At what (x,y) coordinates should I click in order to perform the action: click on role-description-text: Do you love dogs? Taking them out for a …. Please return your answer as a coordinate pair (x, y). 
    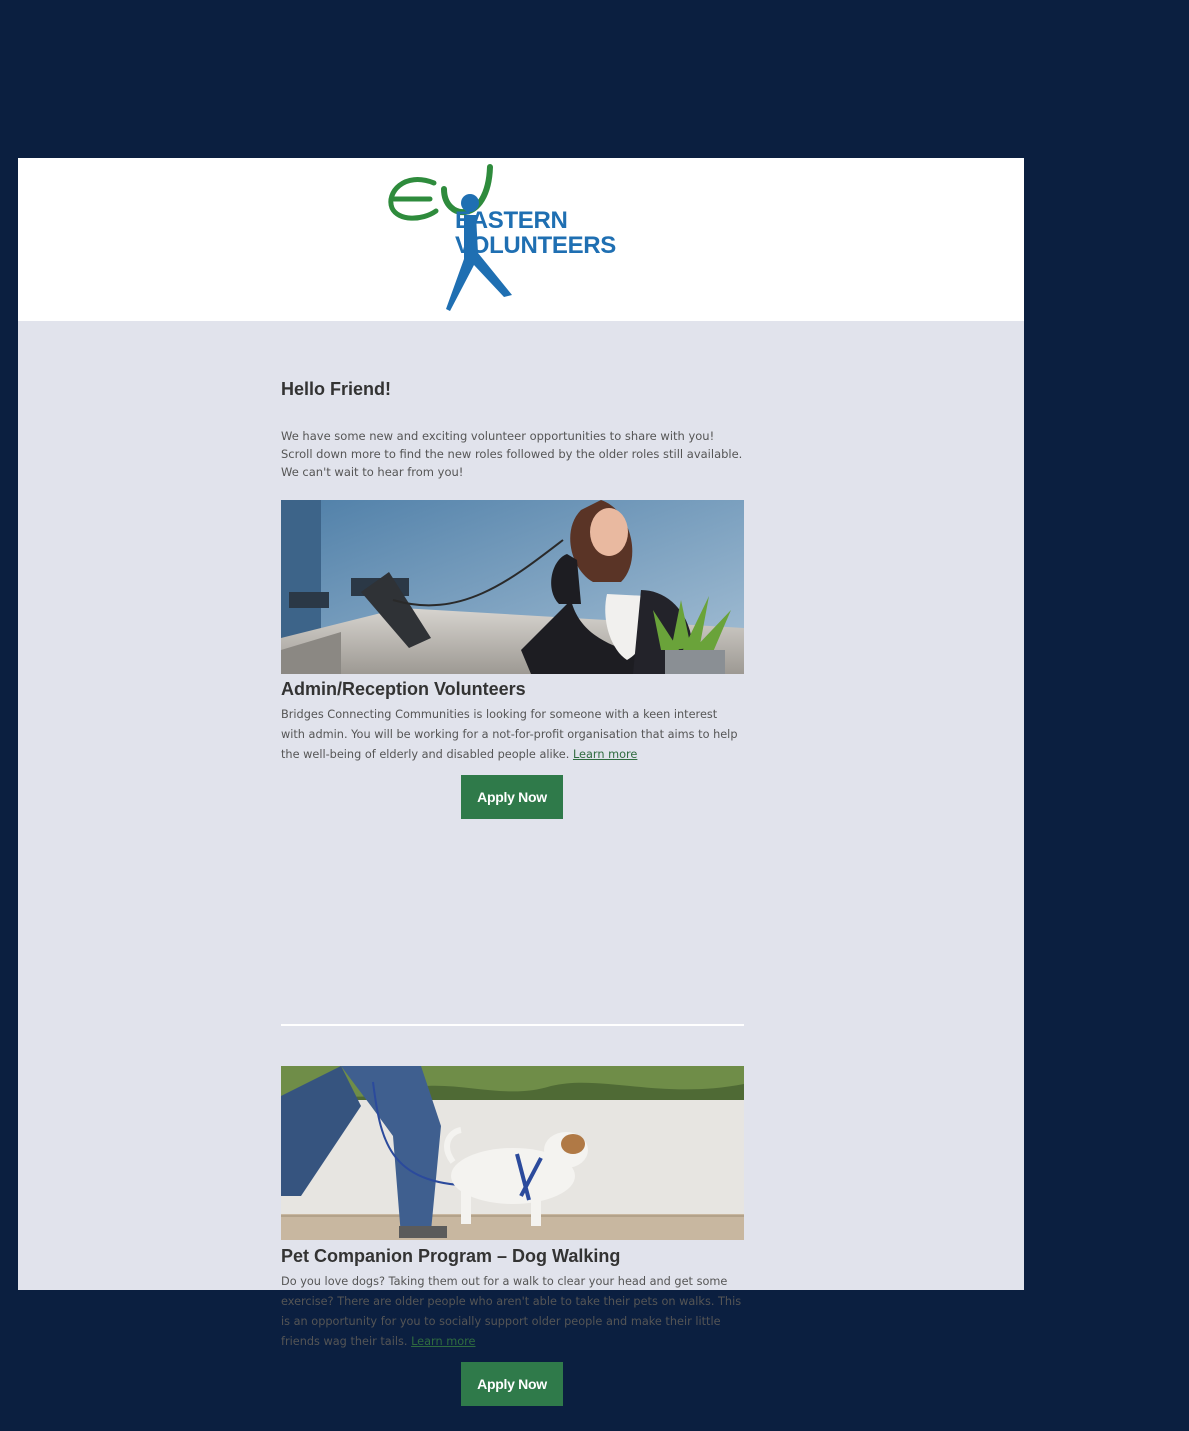
    Looking at the image, I should click on (511, 1311).